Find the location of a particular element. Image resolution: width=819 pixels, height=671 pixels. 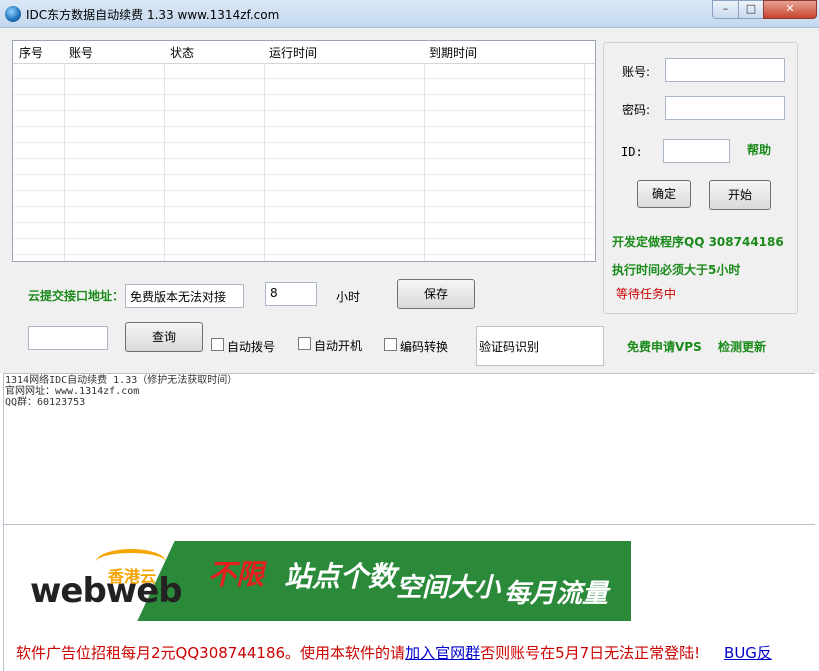

title-bar: IDC东方数据自动续费 1.33 www.1314zf.com – □ ✕ is located at coordinates (409, 14).